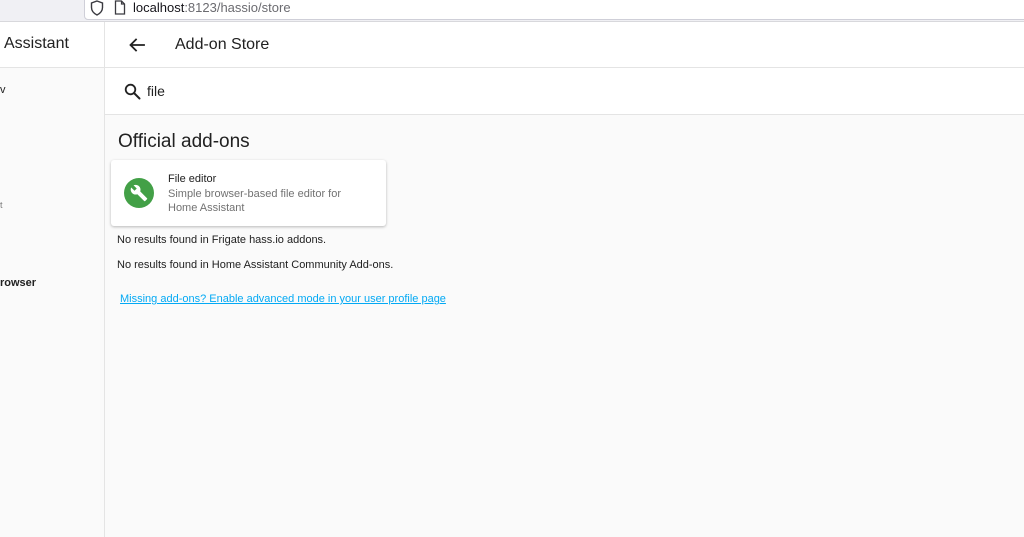 The width and height of the screenshot is (1024, 537). What do you see at coordinates (18, 283) in the screenshot?
I see `sidebar-item-file-browser: rowser` at bounding box center [18, 283].